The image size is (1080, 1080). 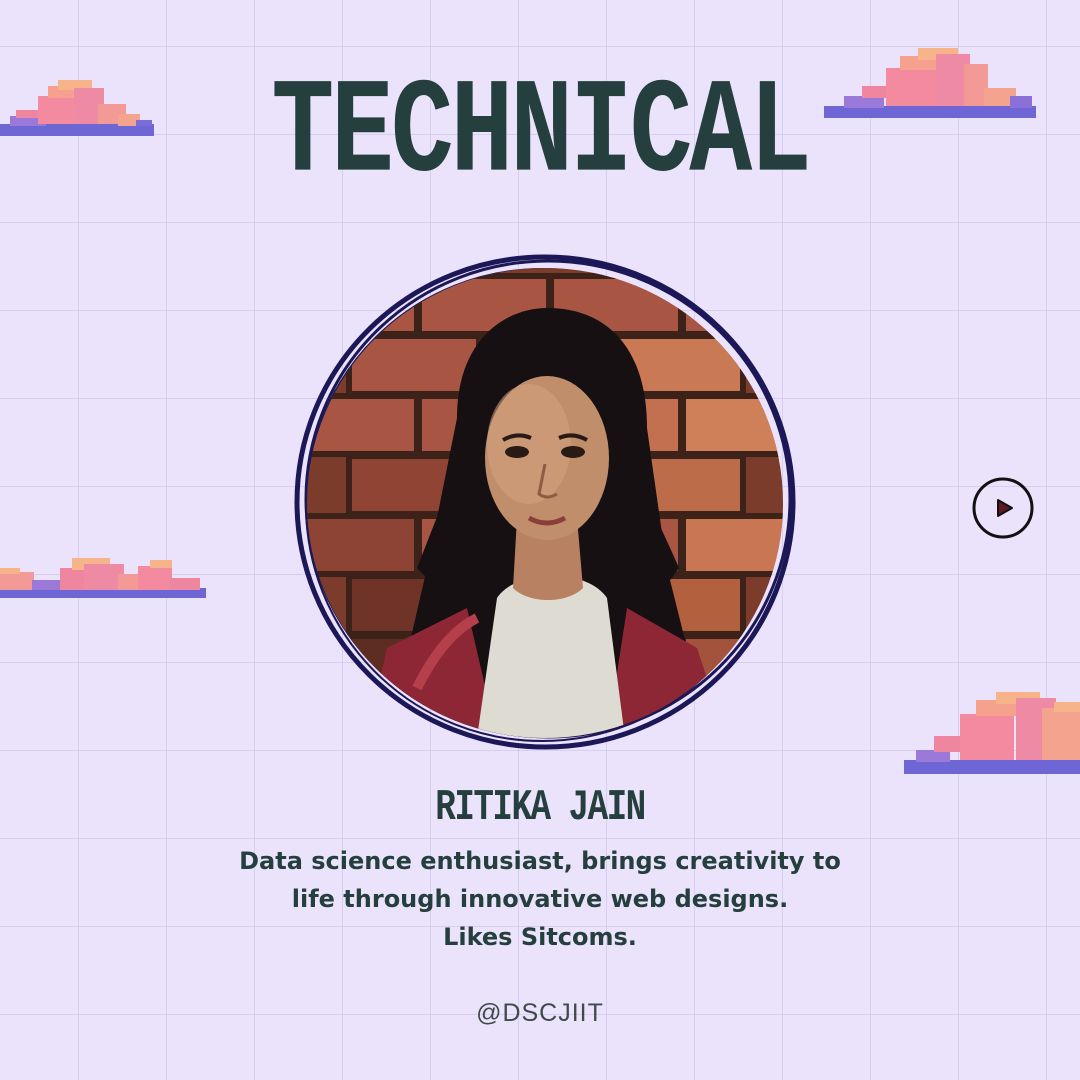 What do you see at coordinates (992, 733) in the screenshot?
I see `cloud-bottom-right` at bounding box center [992, 733].